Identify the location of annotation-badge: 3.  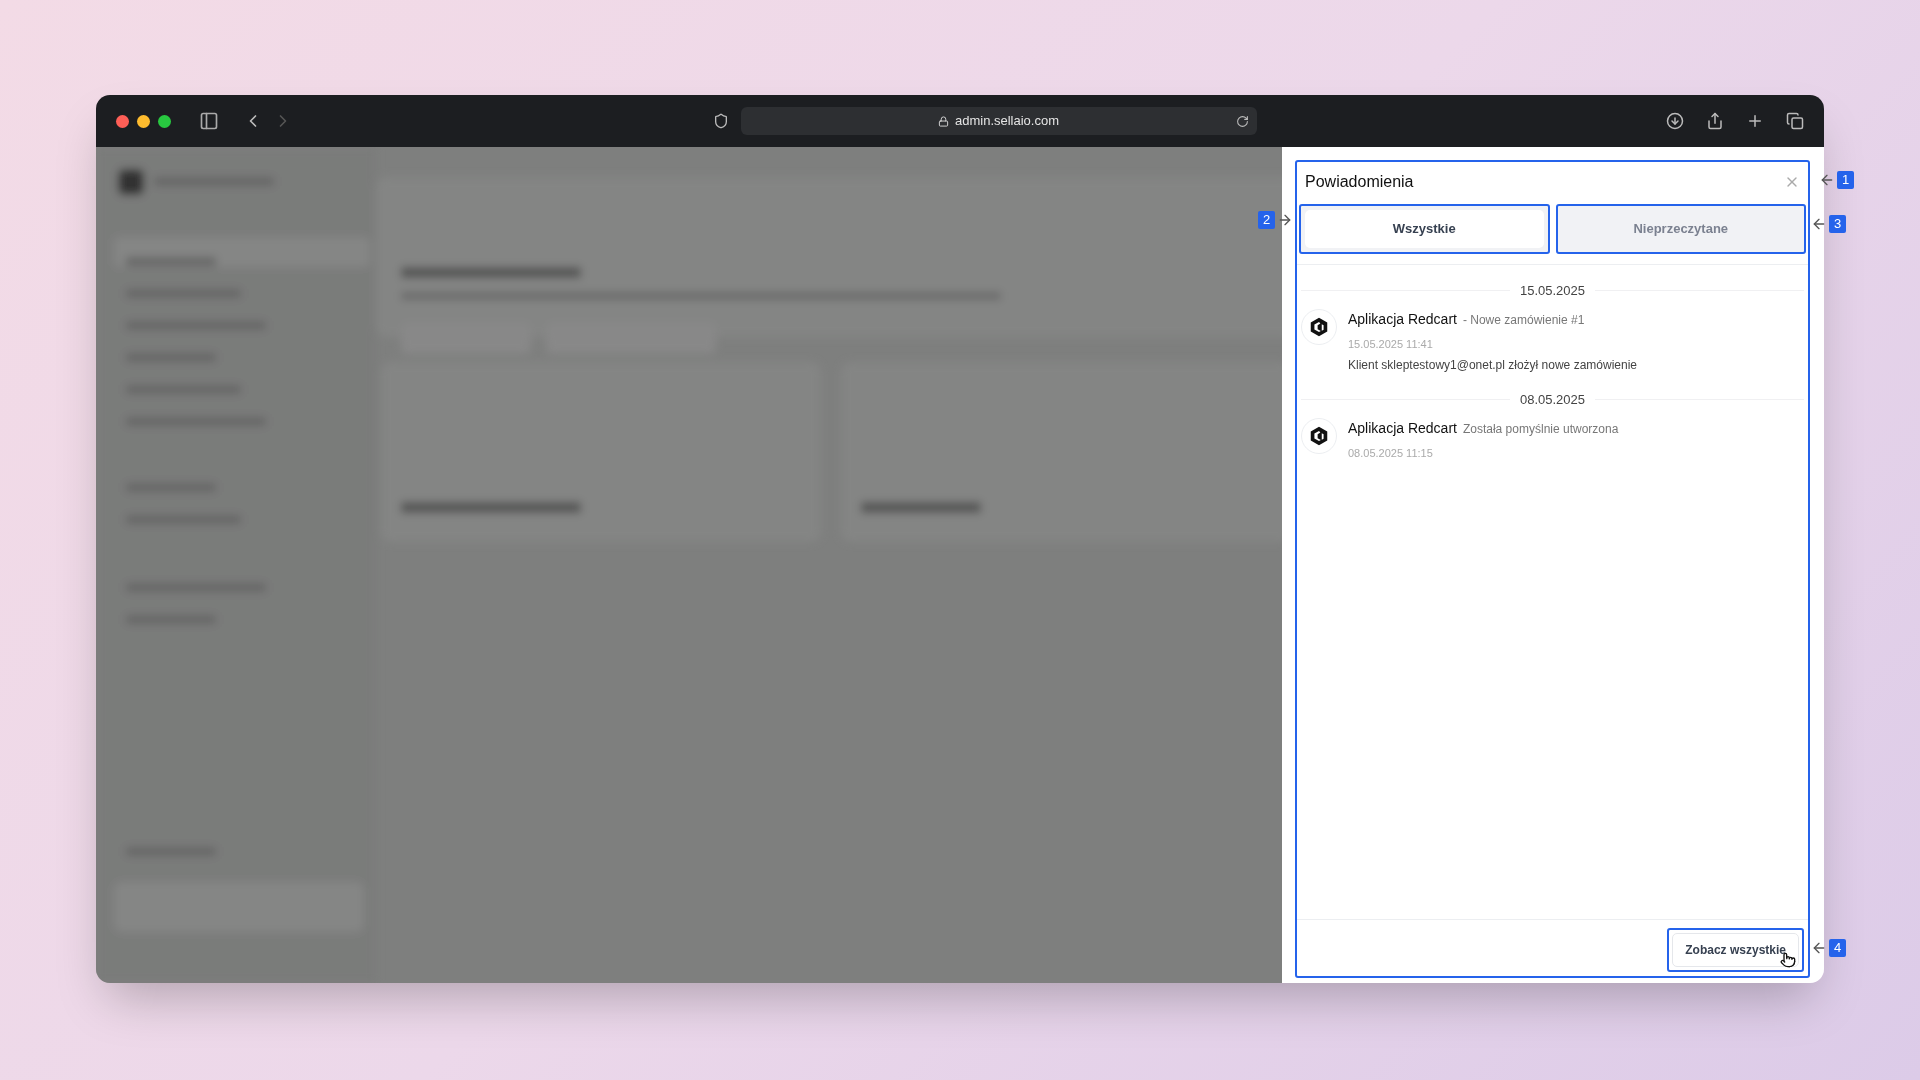
(1838, 224).